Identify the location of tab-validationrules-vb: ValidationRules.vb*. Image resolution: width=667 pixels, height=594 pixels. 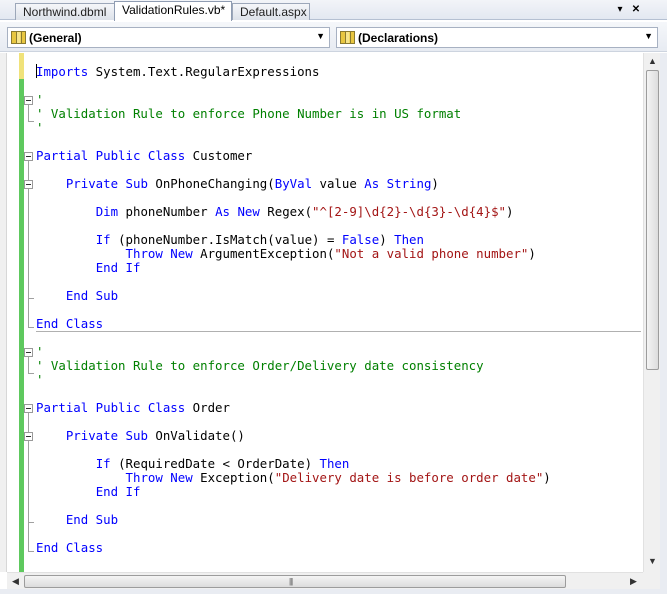
(173, 11).